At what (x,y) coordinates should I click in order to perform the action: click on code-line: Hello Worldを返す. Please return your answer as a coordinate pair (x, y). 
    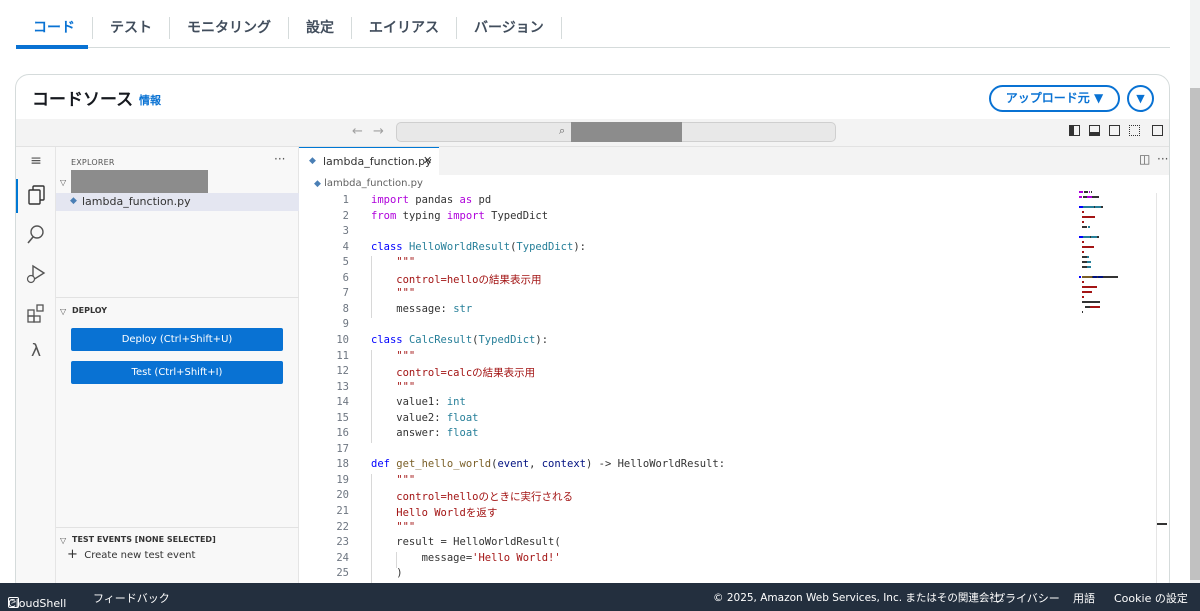
    Looking at the image, I should click on (434, 512).